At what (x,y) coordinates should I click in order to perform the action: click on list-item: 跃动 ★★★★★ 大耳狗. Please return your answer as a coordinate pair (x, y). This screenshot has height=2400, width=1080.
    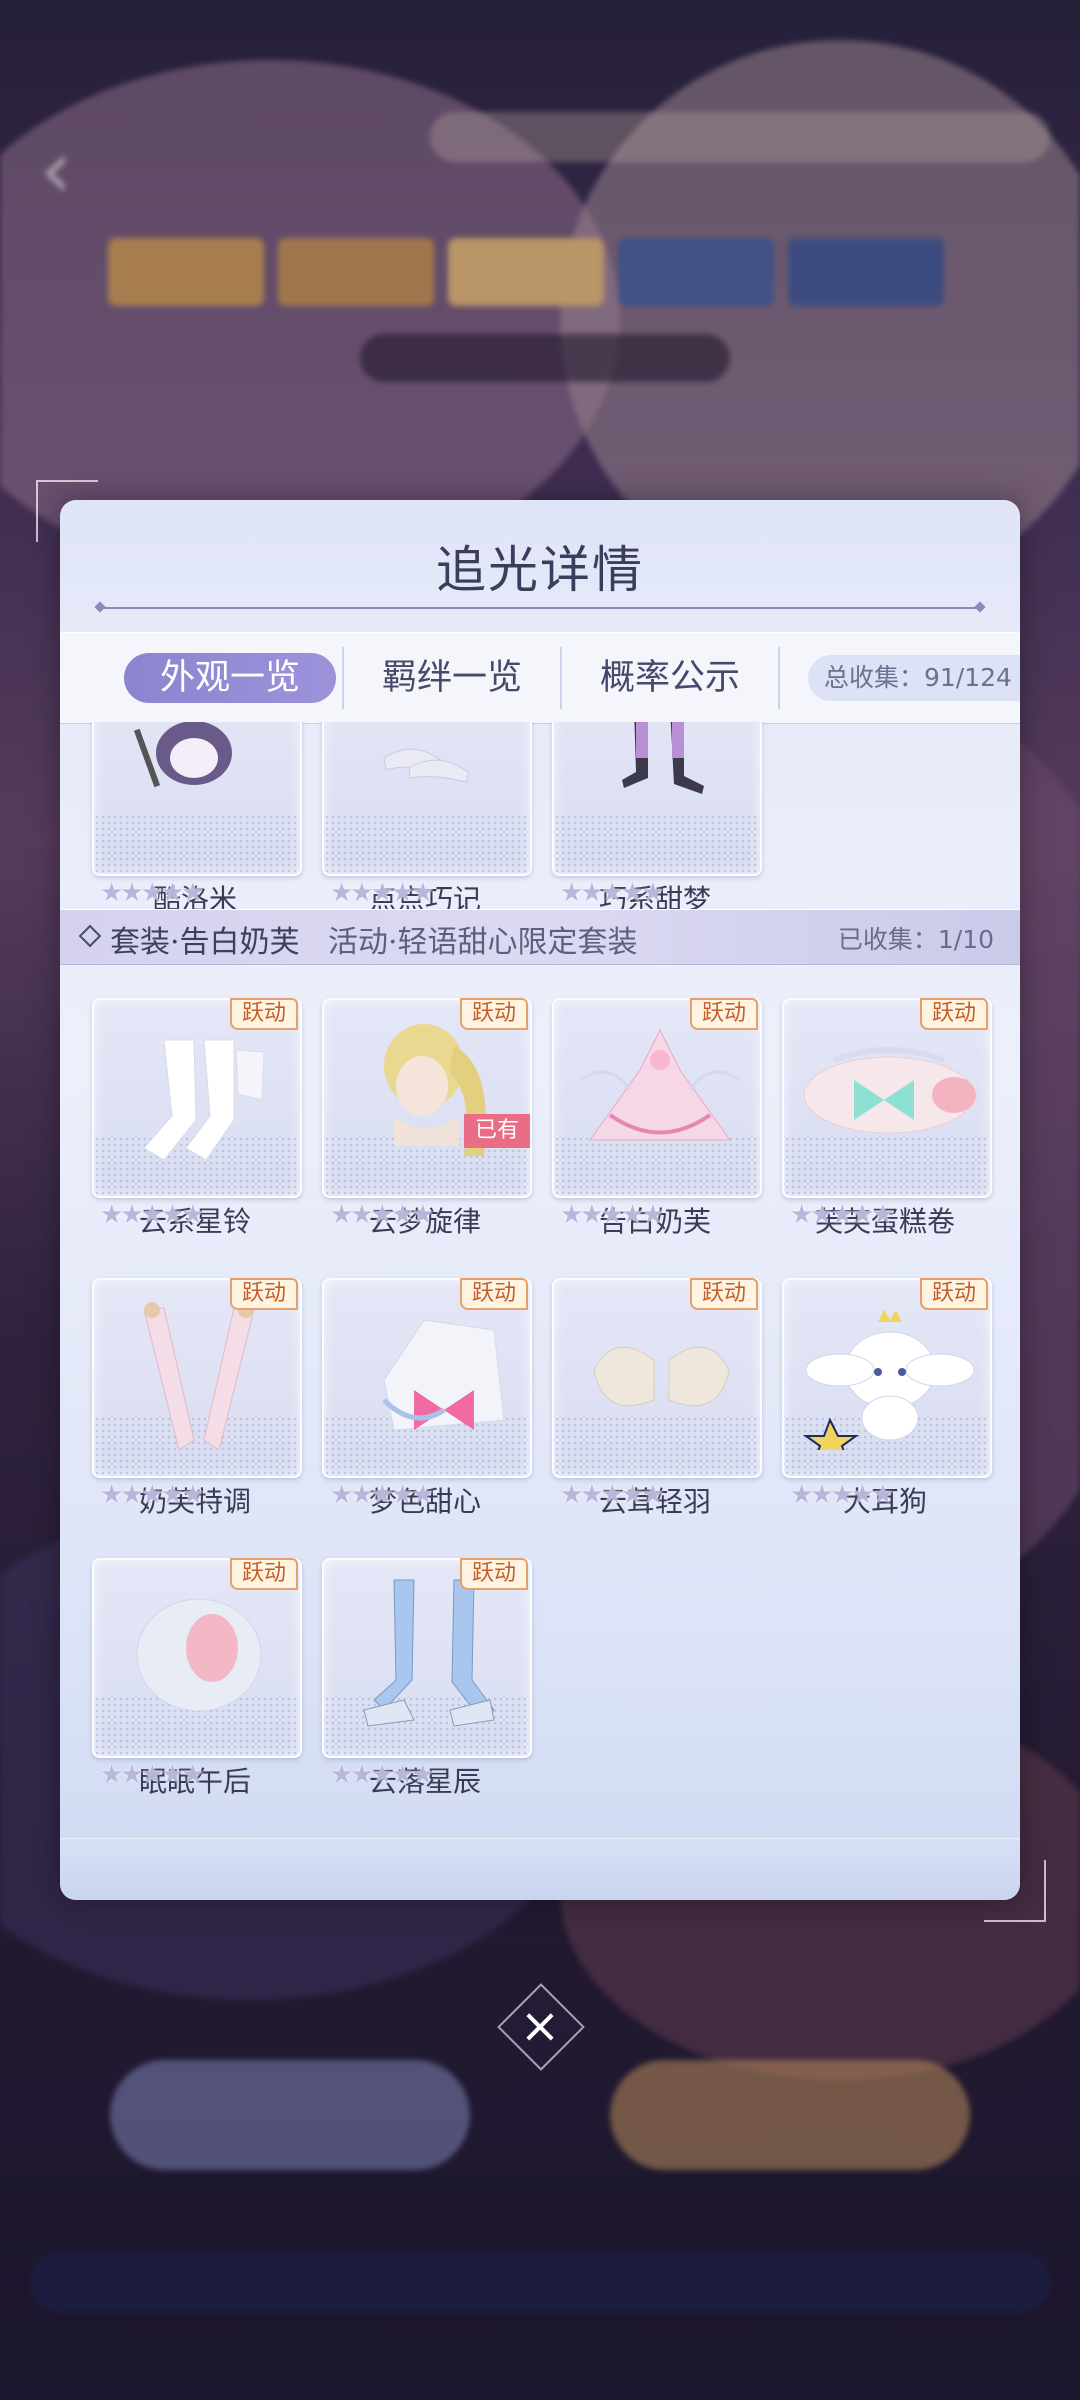
    Looking at the image, I should click on (887, 1398).